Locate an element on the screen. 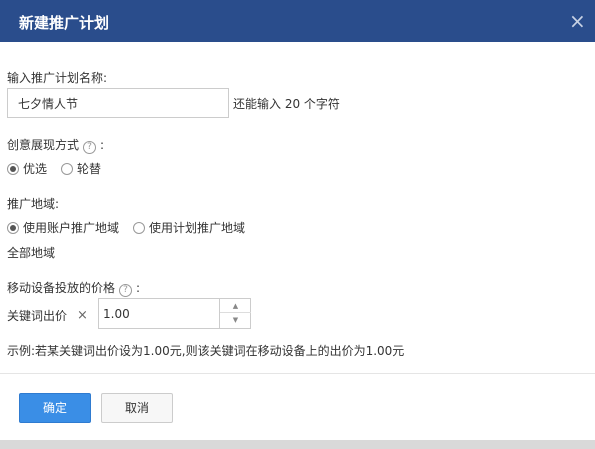 This screenshot has height=449, width=595. increment-icon: ▲ is located at coordinates (235, 306).